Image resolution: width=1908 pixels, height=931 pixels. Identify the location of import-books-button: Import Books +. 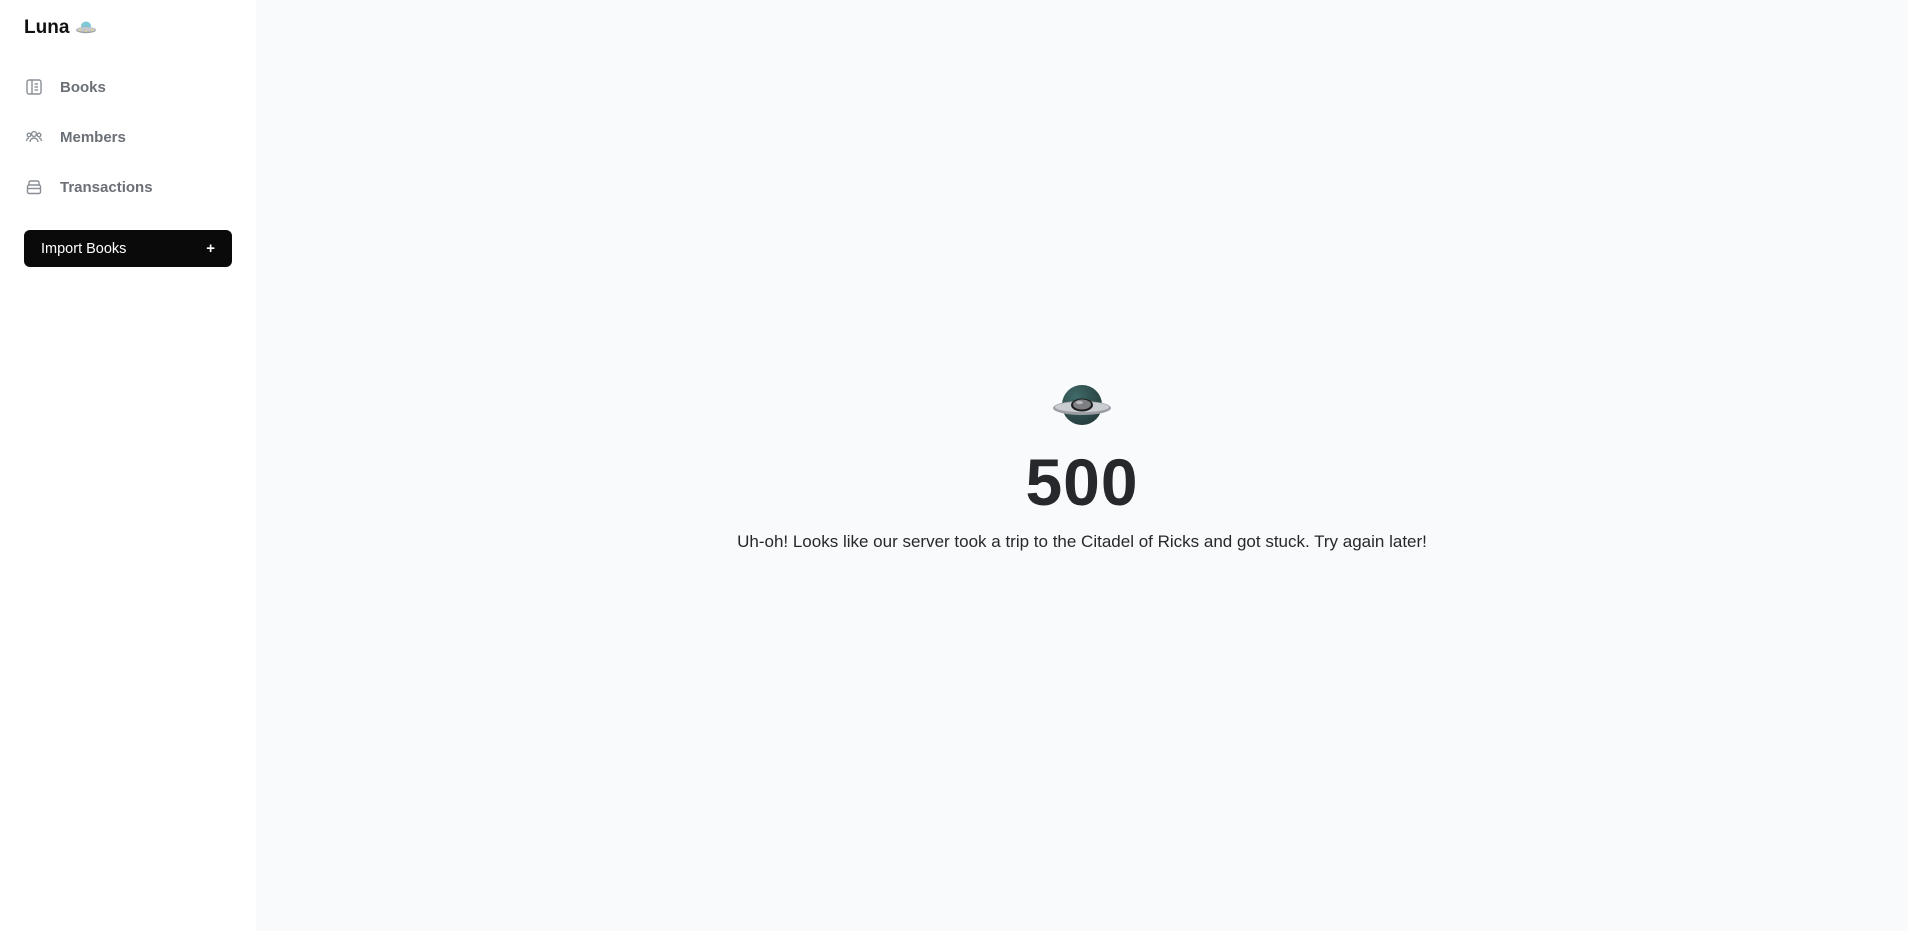
(128, 248).